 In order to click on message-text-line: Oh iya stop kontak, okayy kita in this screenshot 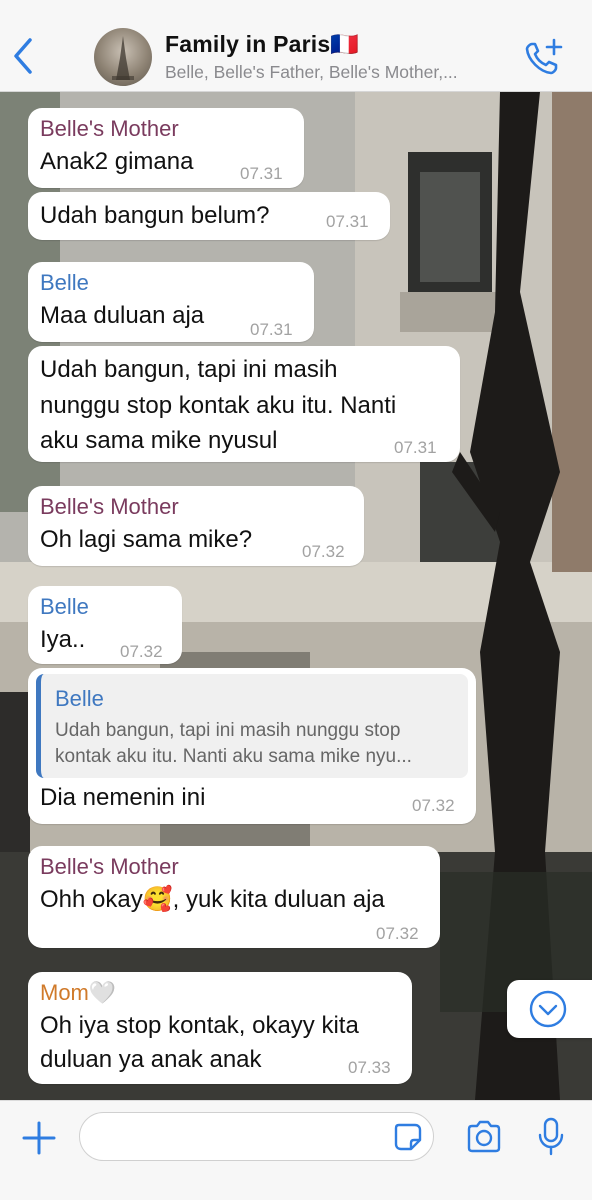, I will do `click(199, 1025)`.